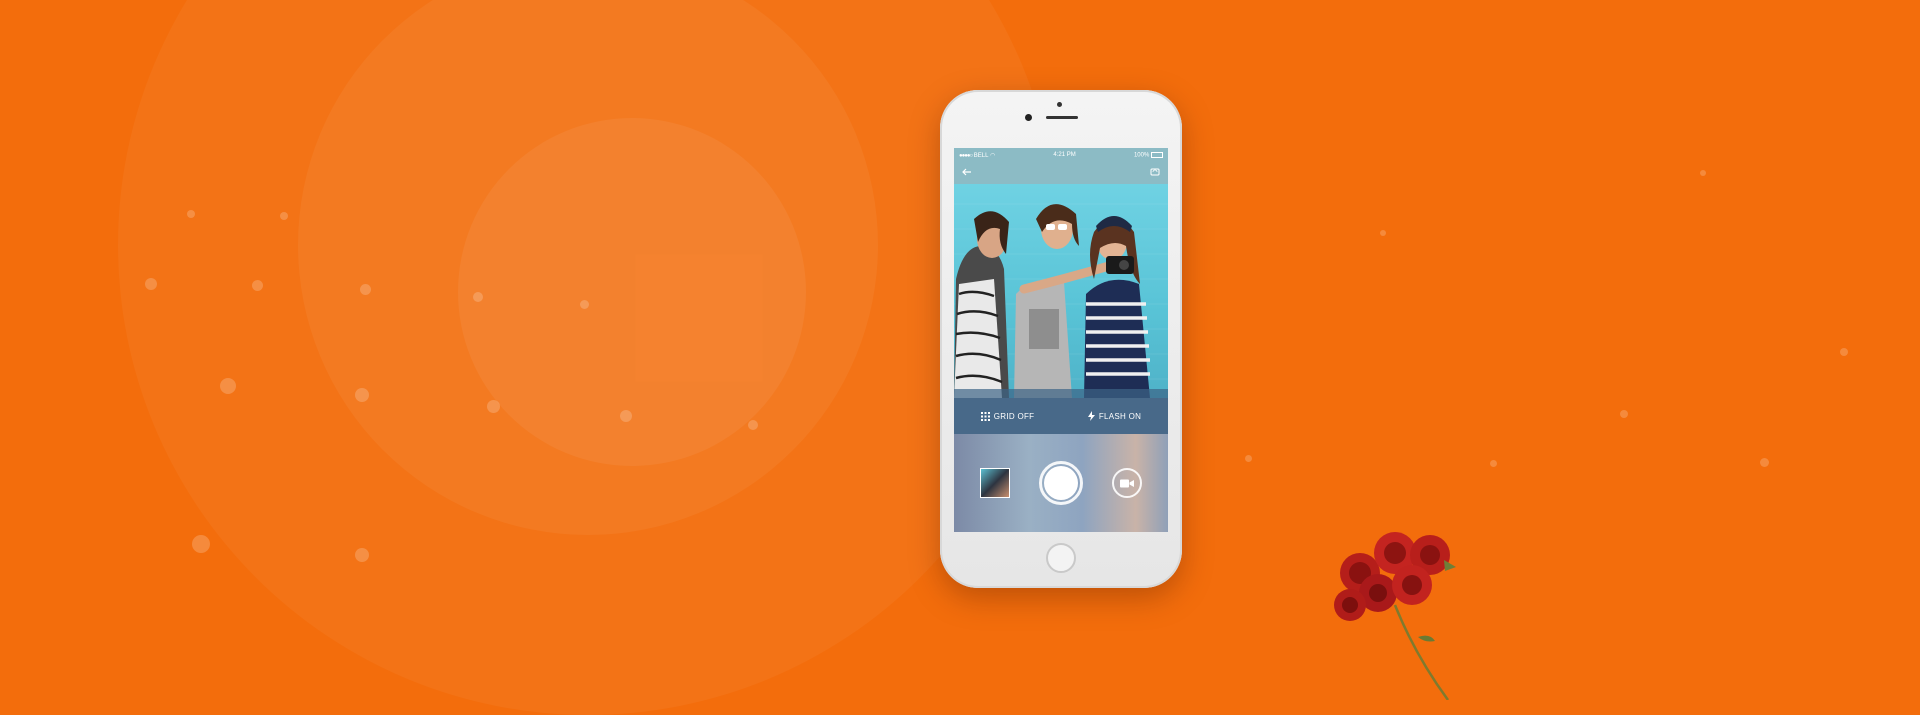 The width and height of the screenshot is (1920, 715). I want to click on clock: 4:21 PM, so click(1064, 155).